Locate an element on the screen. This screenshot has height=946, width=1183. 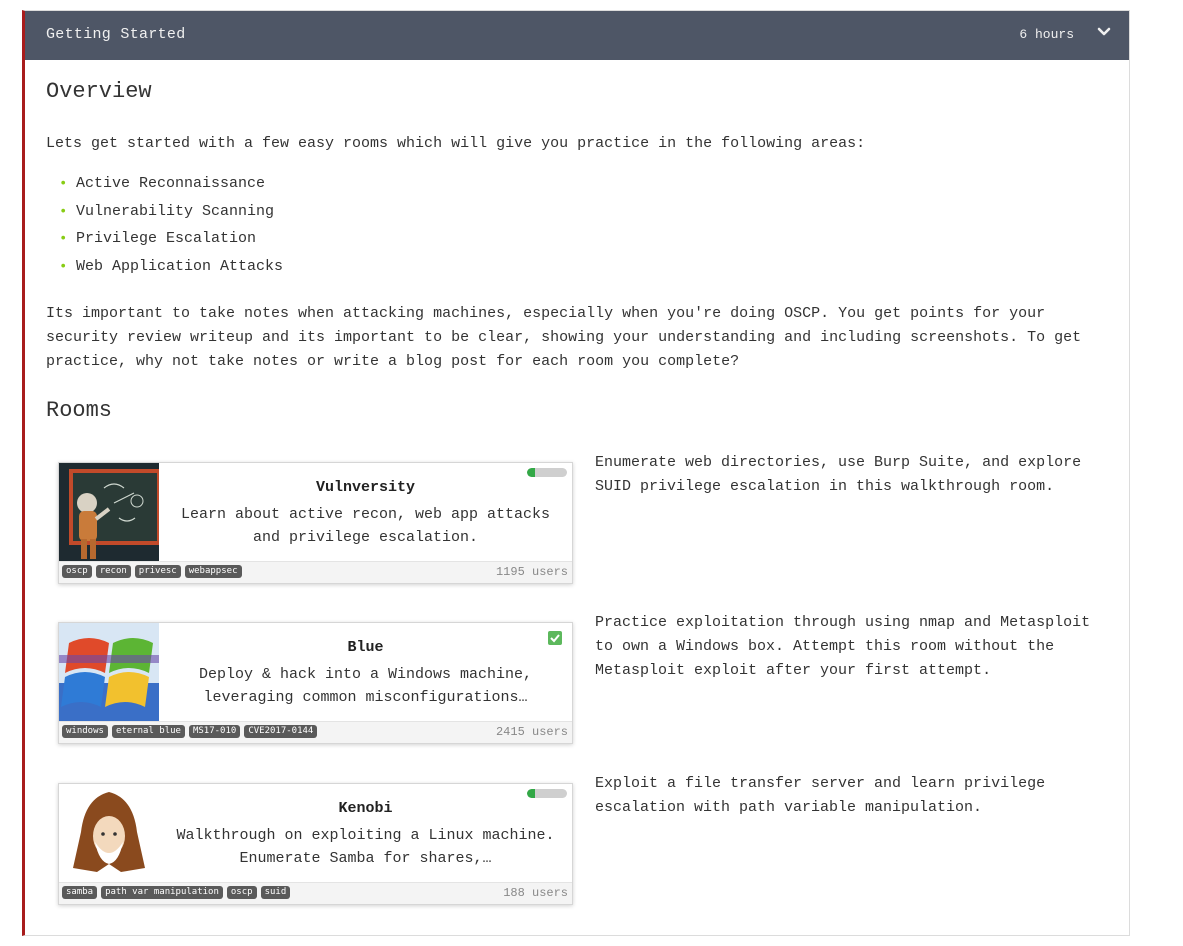
room-title: Vulnversity is located at coordinates (365, 487).